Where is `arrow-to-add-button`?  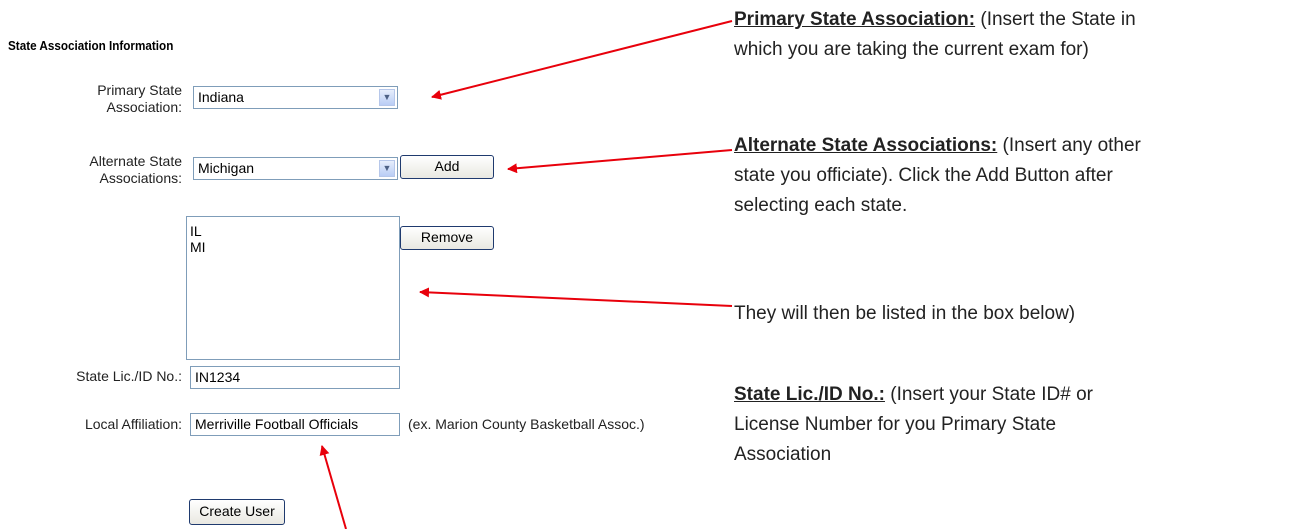 arrow-to-add-button is located at coordinates (620, 161).